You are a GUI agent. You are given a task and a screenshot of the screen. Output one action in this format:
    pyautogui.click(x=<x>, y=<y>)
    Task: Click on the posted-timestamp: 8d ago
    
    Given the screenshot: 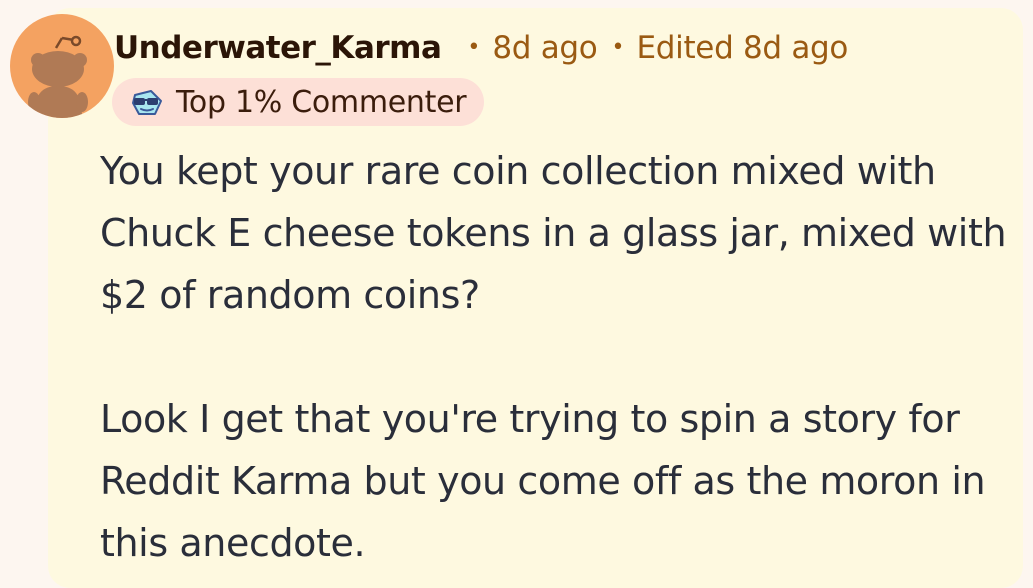 What is the action you would take?
    pyautogui.click(x=544, y=48)
    